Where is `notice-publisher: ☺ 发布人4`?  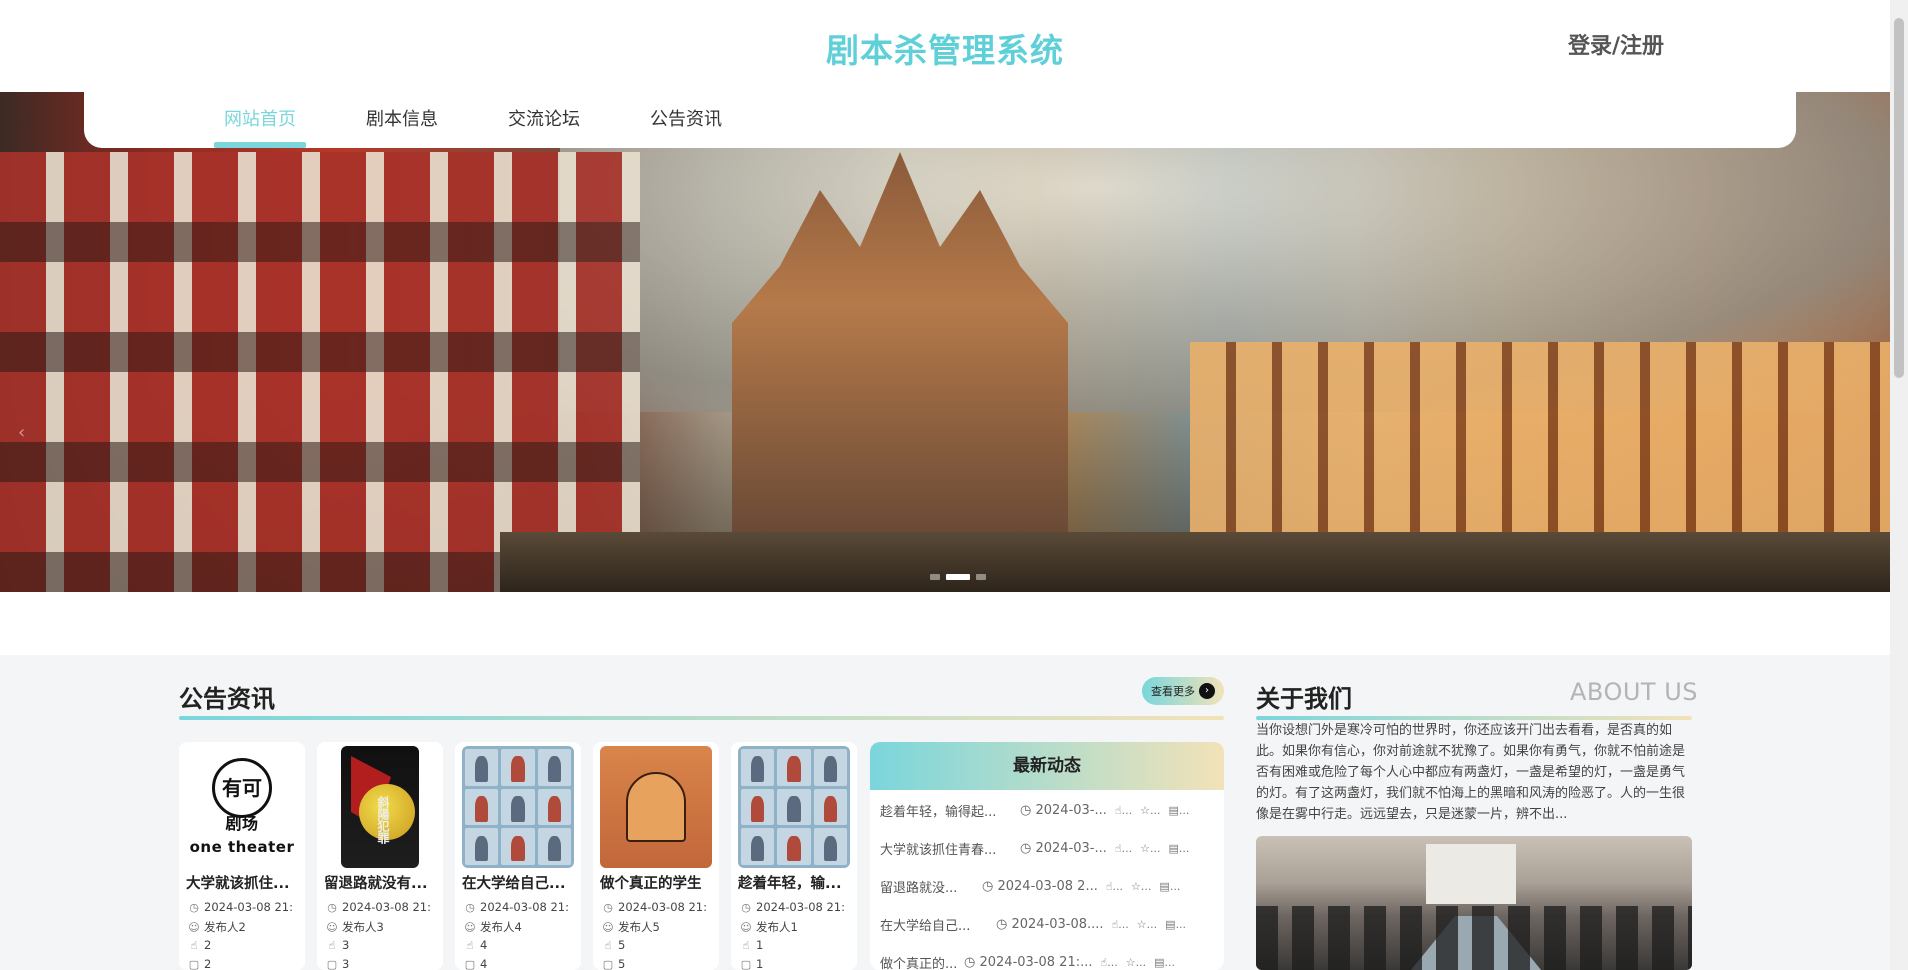
notice-publisher: ☺ 发布人4 is located at coordinates (493, 927).